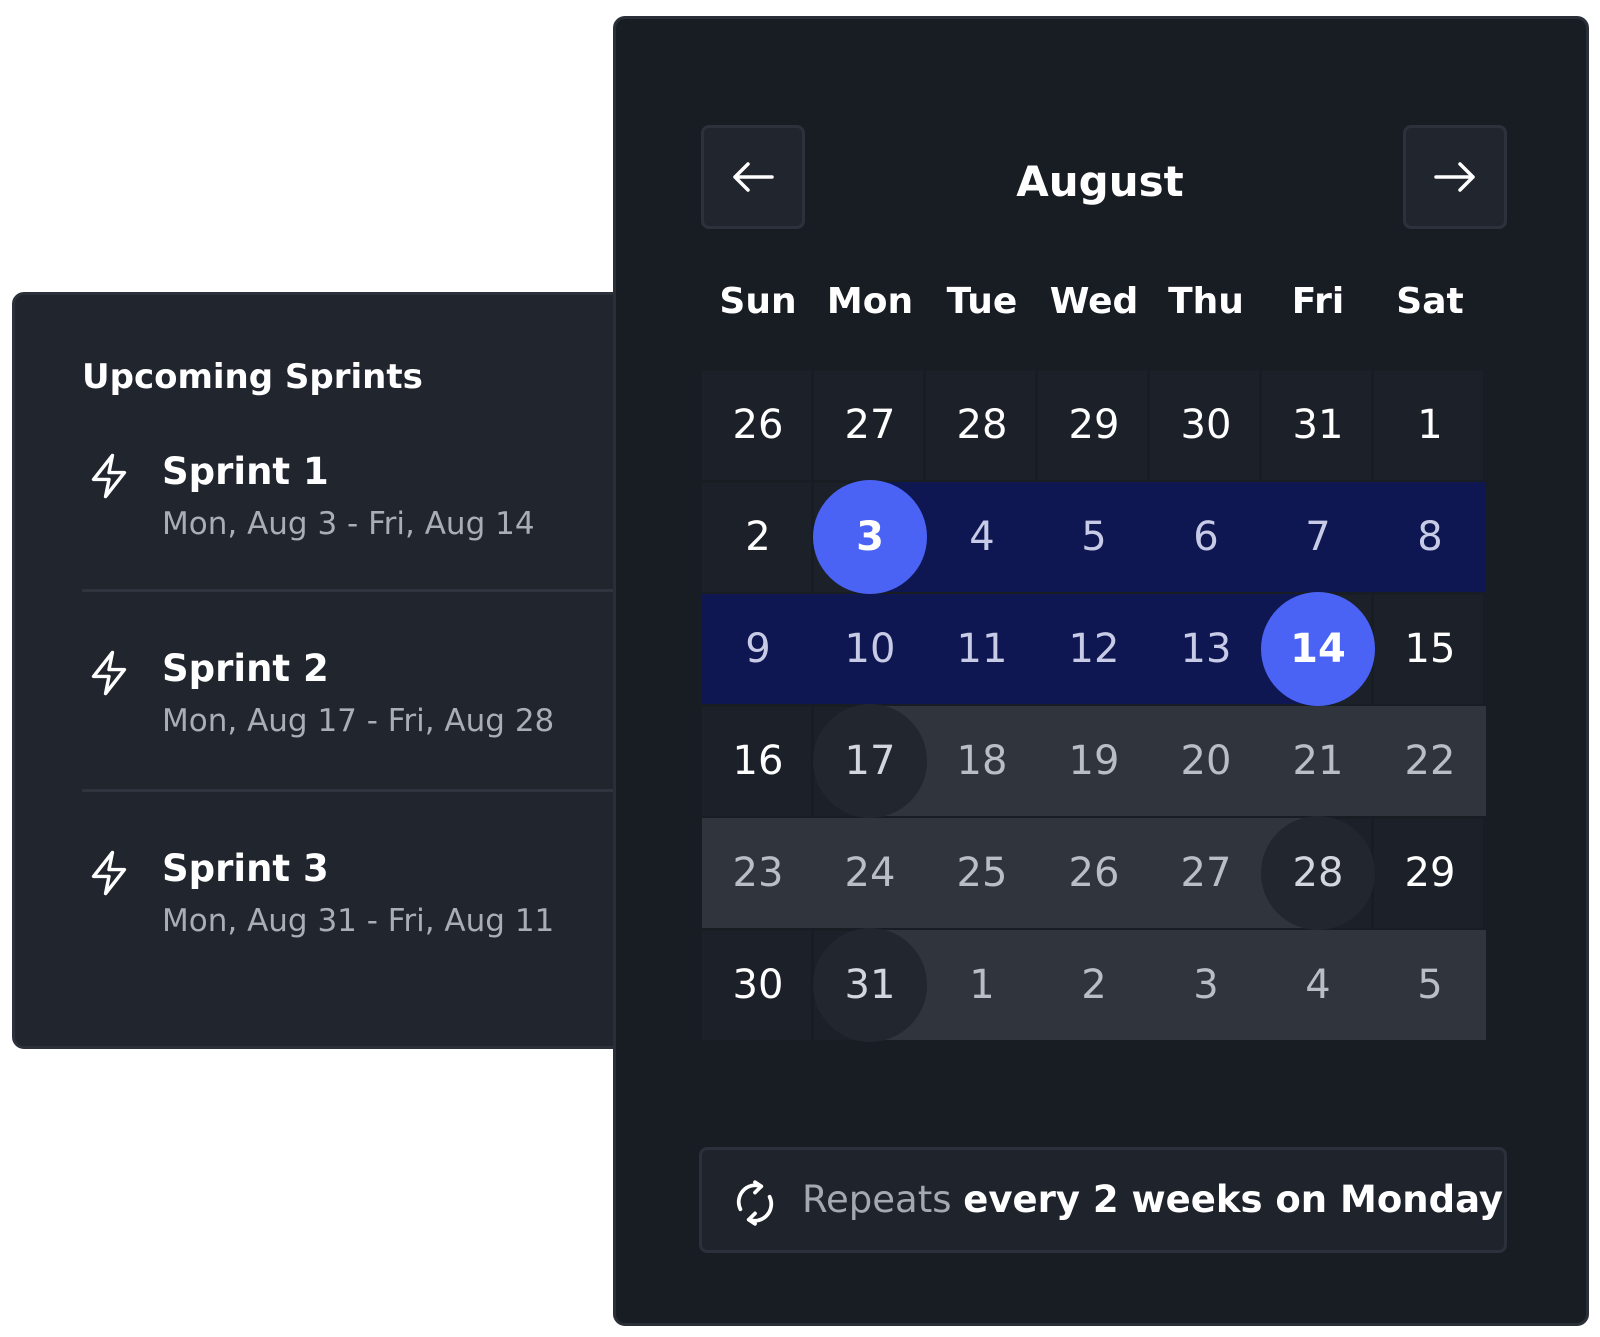 The height and width of the screenshot is (1337, 1600). I want to click on day-cell: 14, so click(1318, 649).